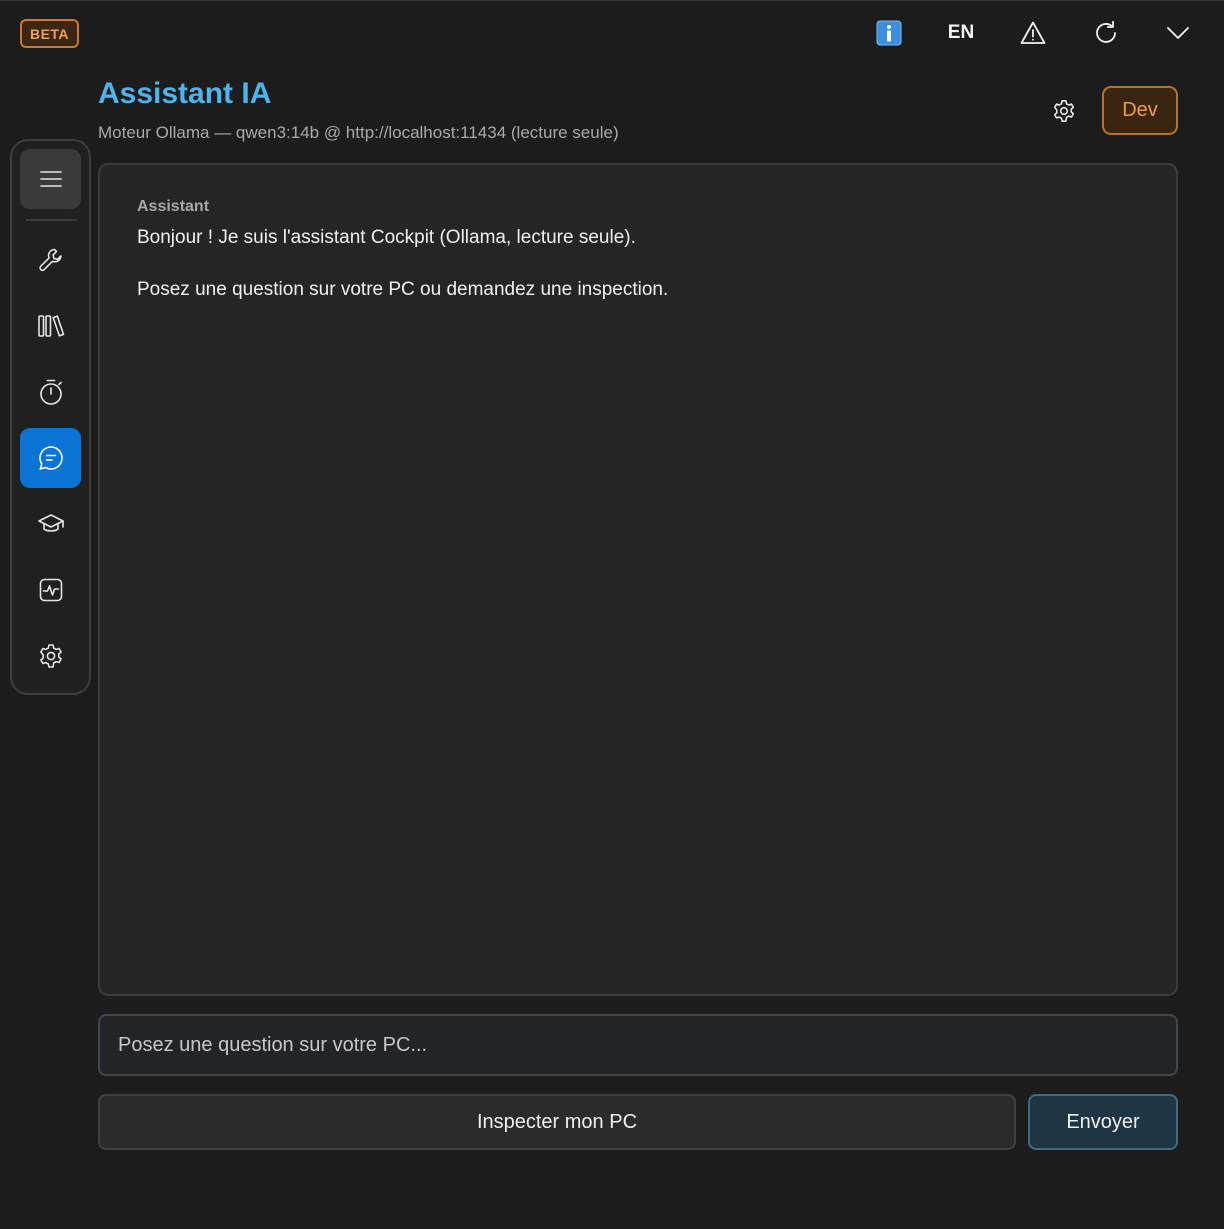 The height and width of the screenshot is (1229, 1224). I want to click on sidebar-nav, so click(50, 417).